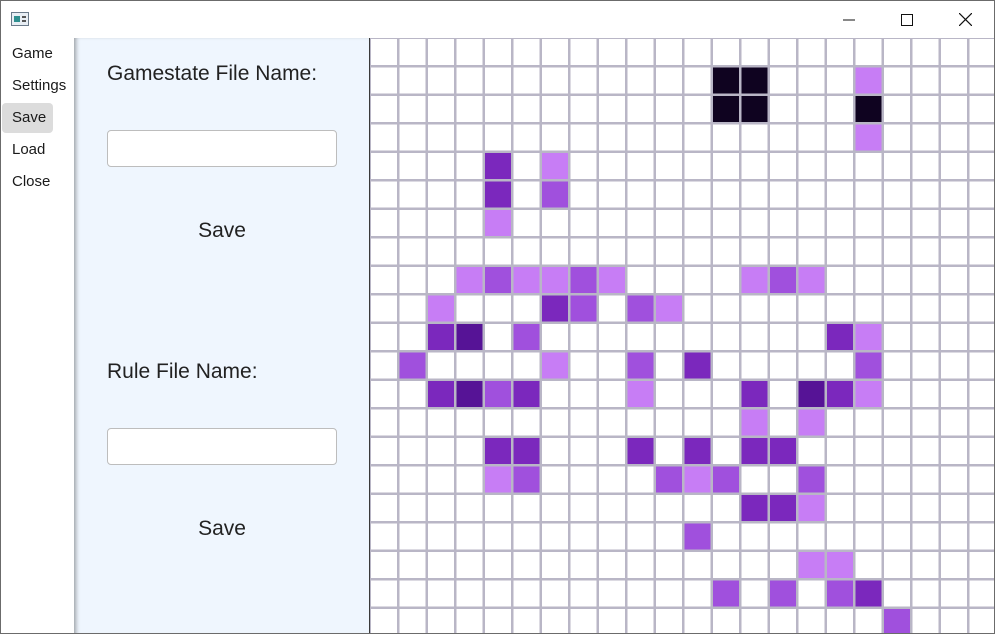 Image resolution: width=995 pixels, height=634 pixels. I want to click on menu-item-load: Load, so click(27, 150).